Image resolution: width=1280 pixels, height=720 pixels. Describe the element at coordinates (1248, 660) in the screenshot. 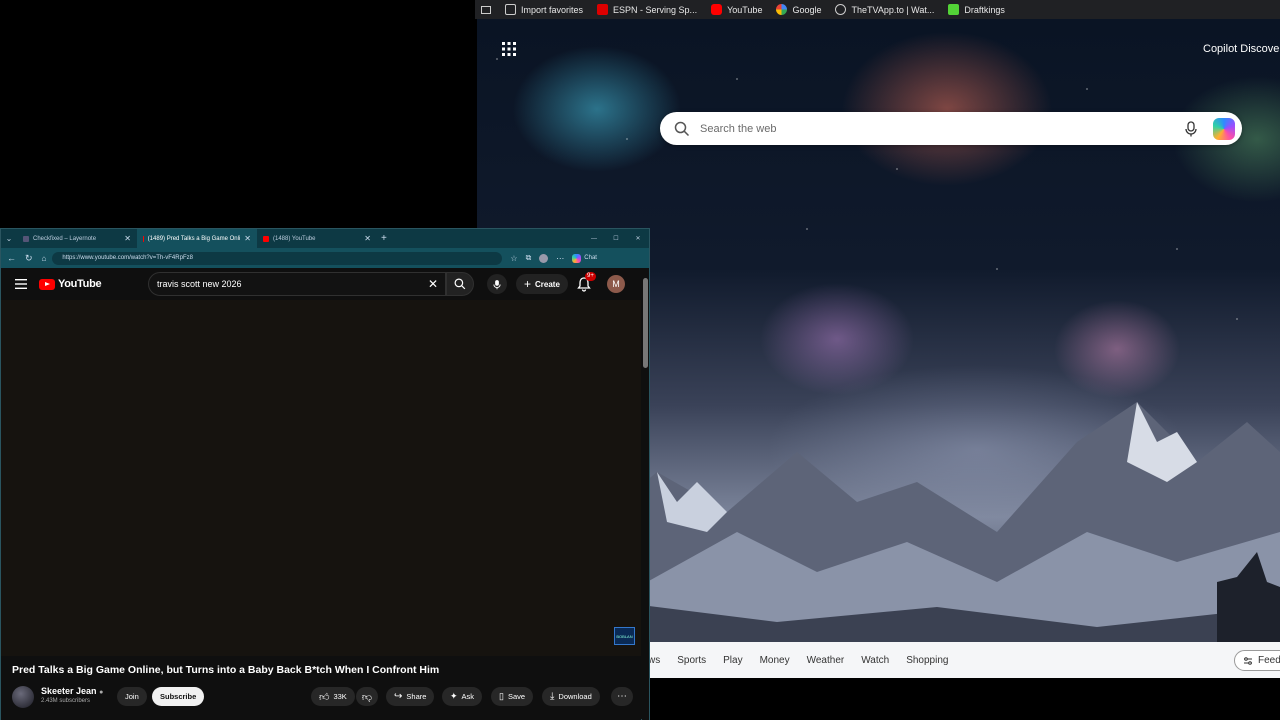

I see `sliders-icon` at that location.